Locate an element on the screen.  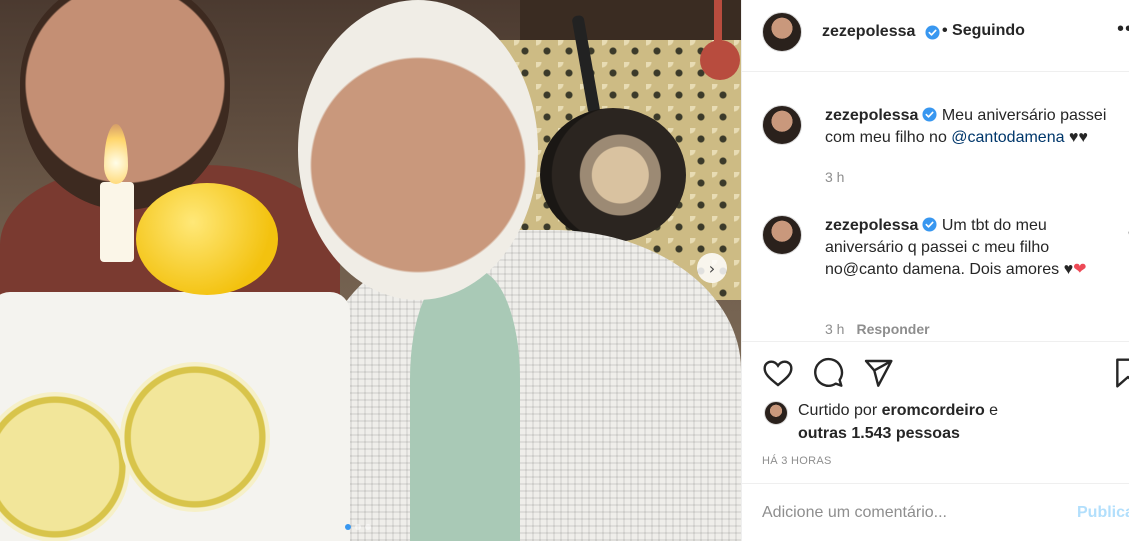
wooden-beam is located at coordinates (630, 21).